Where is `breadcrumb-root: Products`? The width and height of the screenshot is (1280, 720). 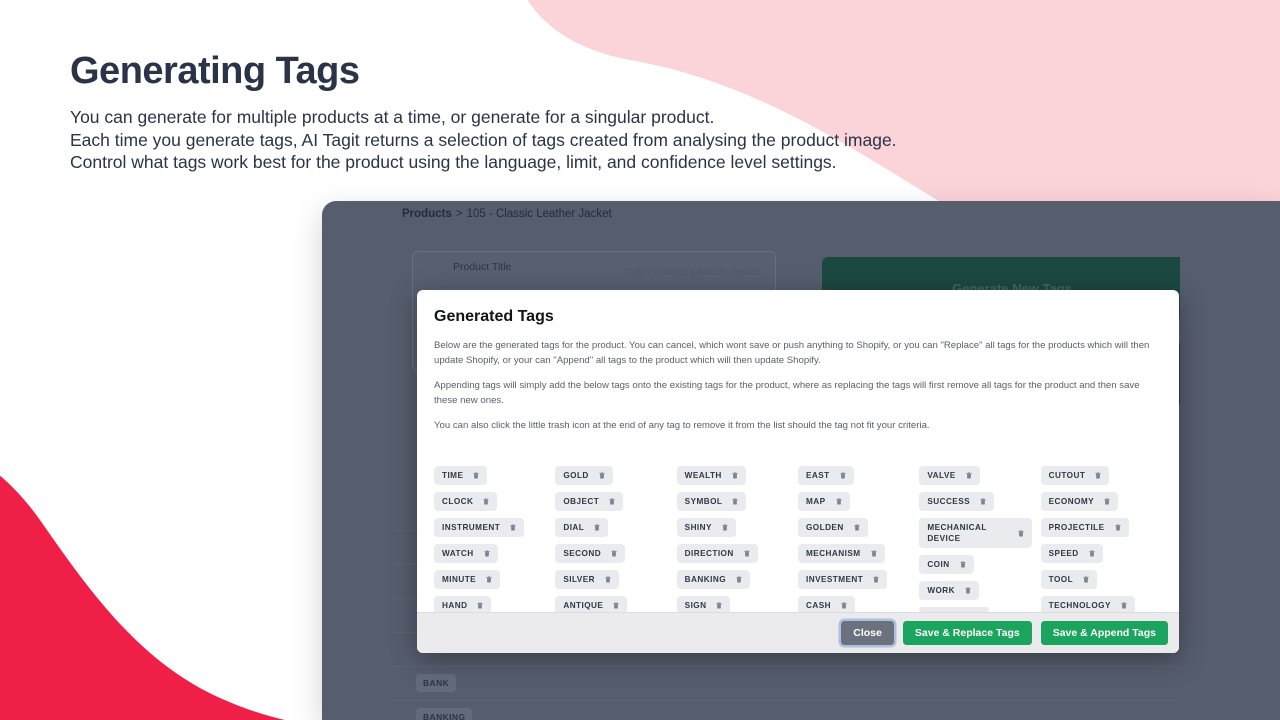
breadcrumb-root: Products is located at coordinates (427, 214).